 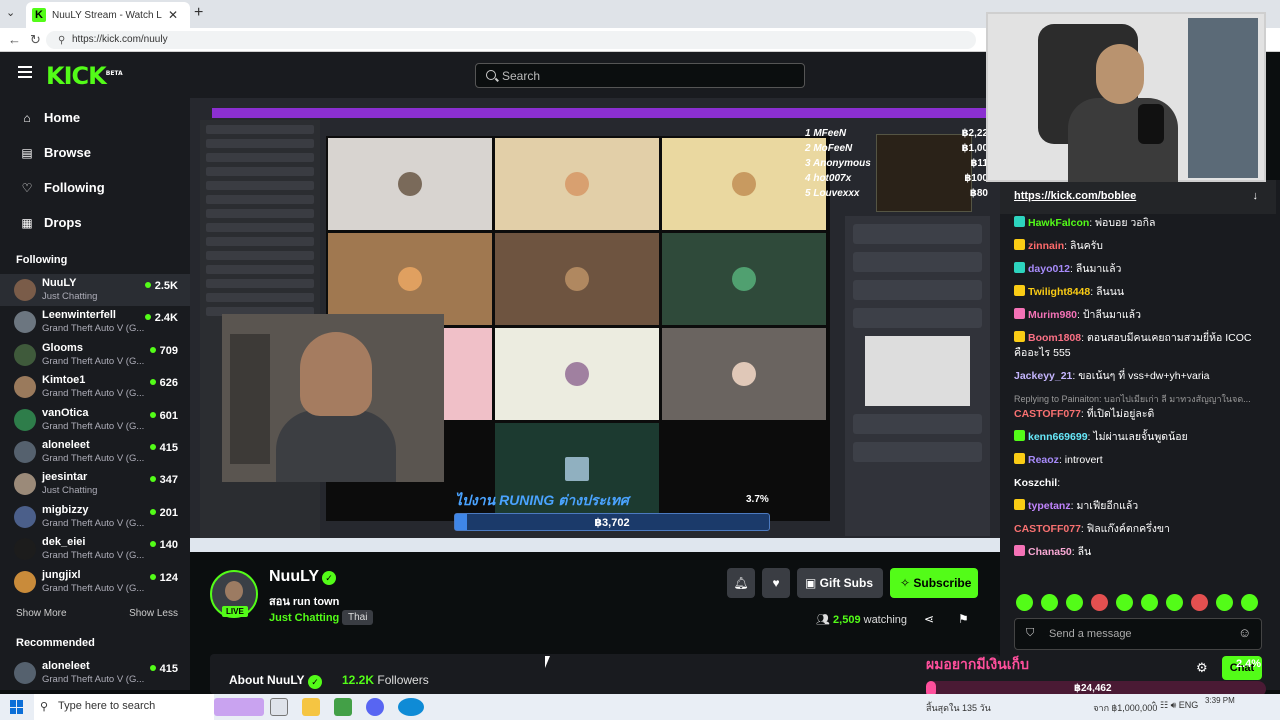 What do you see at coordinates (375, 707) in the screenshot?
I see `discord-icon` at bounding box center [375, 707].